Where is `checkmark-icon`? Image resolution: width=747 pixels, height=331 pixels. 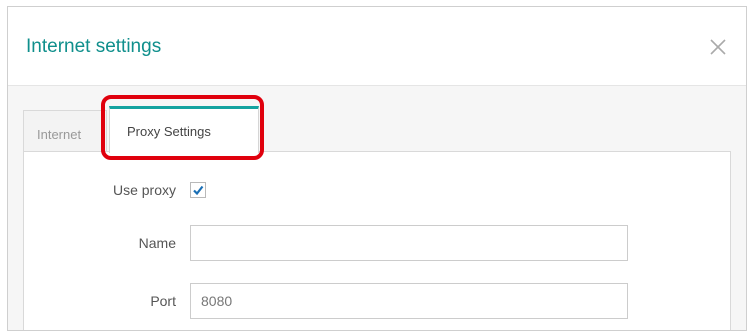 checkmark-icon is located at coordinates (198, 190).